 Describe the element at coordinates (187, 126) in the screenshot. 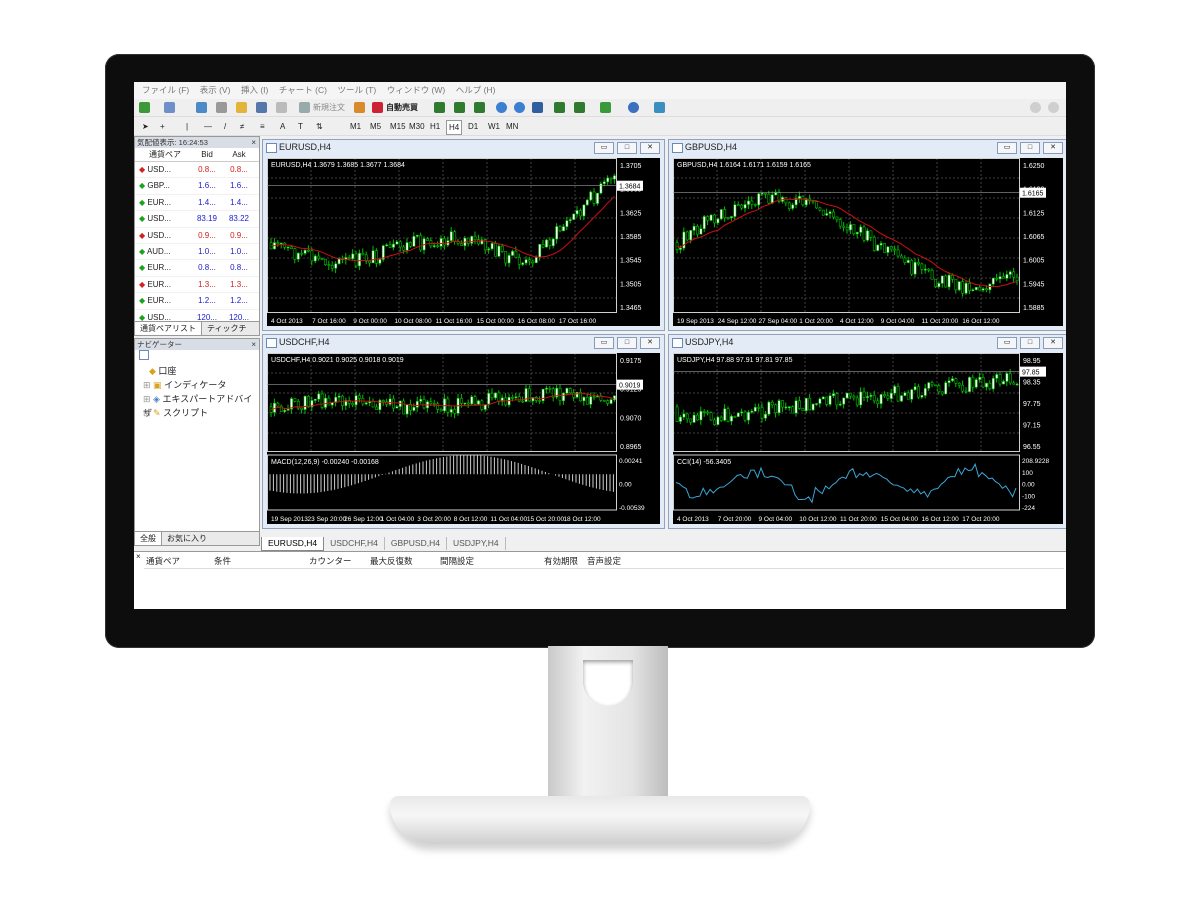

I see `vertical-line-icon: |` at that location.